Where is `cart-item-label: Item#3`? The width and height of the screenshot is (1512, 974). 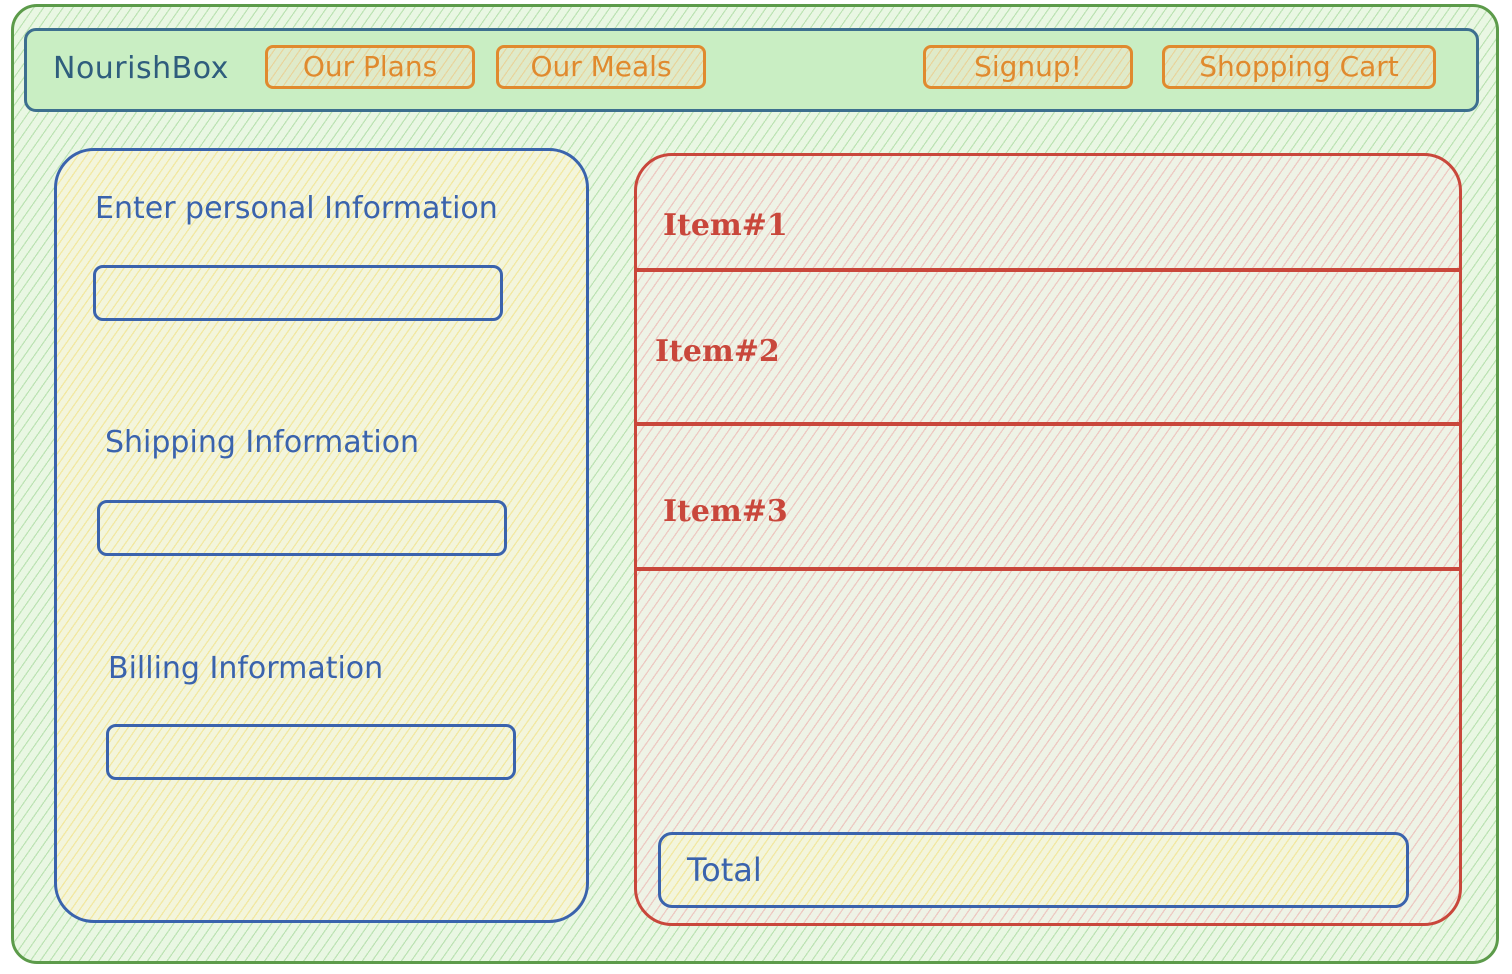 cart-item-label: Item#3 is located at coordinates (725, 511).